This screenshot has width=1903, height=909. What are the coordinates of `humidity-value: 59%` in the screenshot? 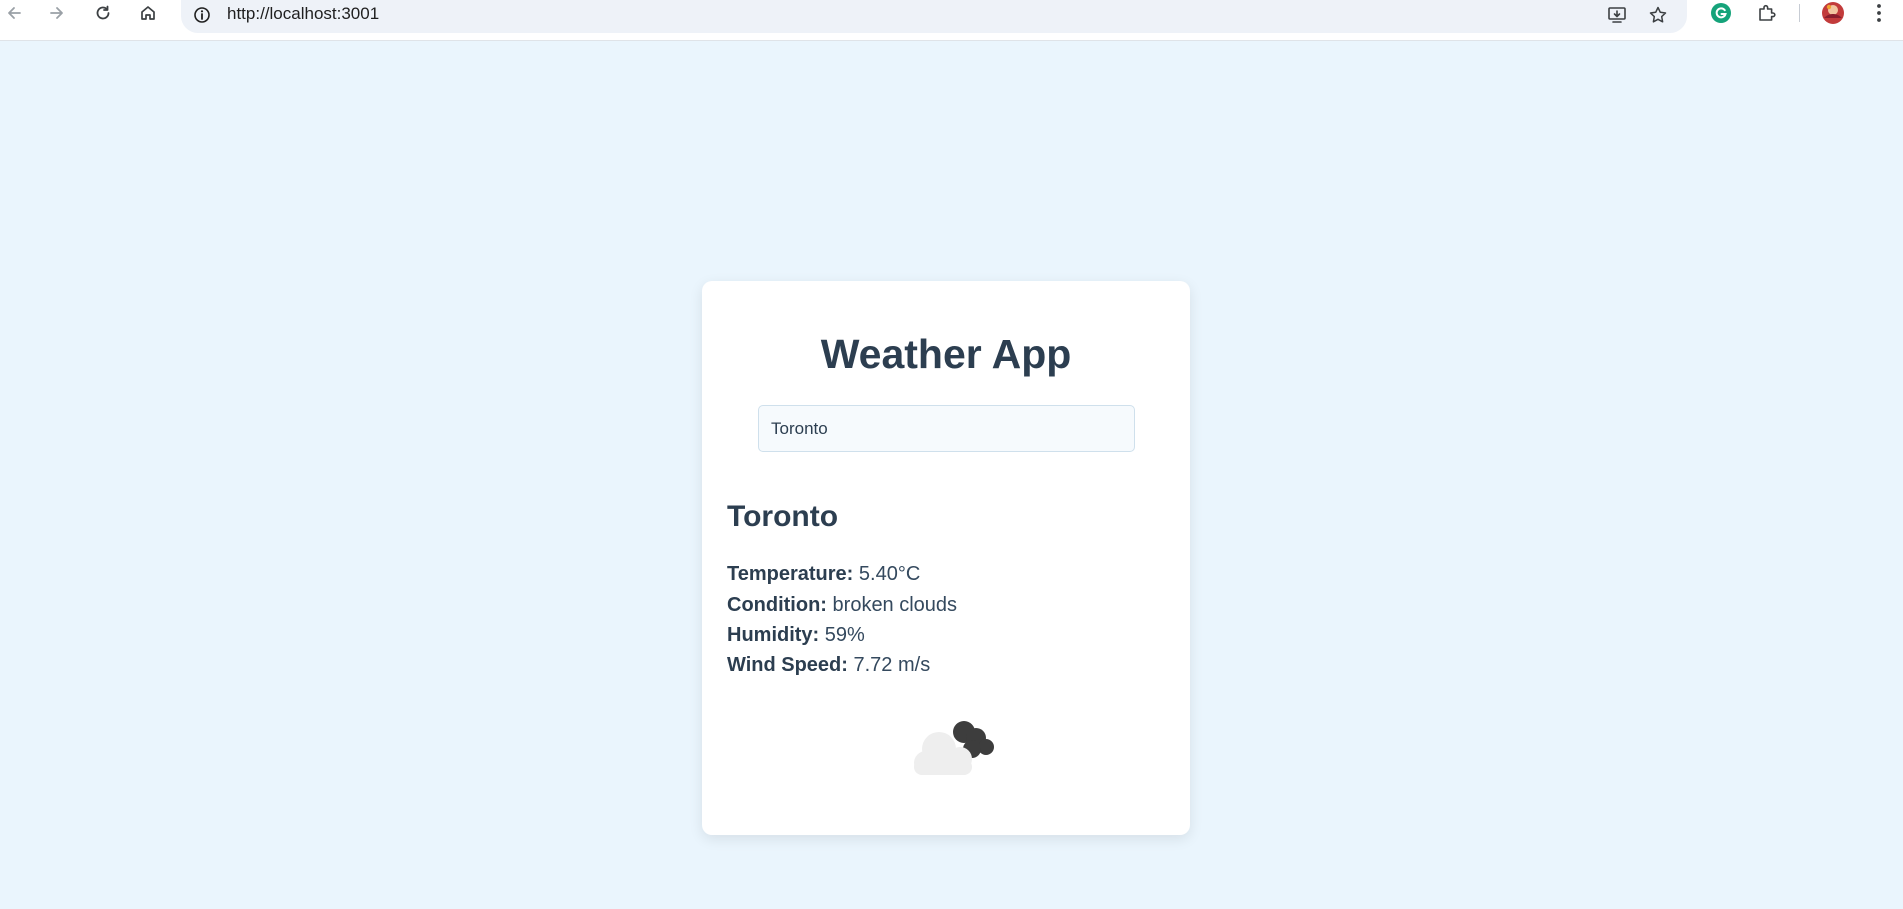 It's located at (844, 635).